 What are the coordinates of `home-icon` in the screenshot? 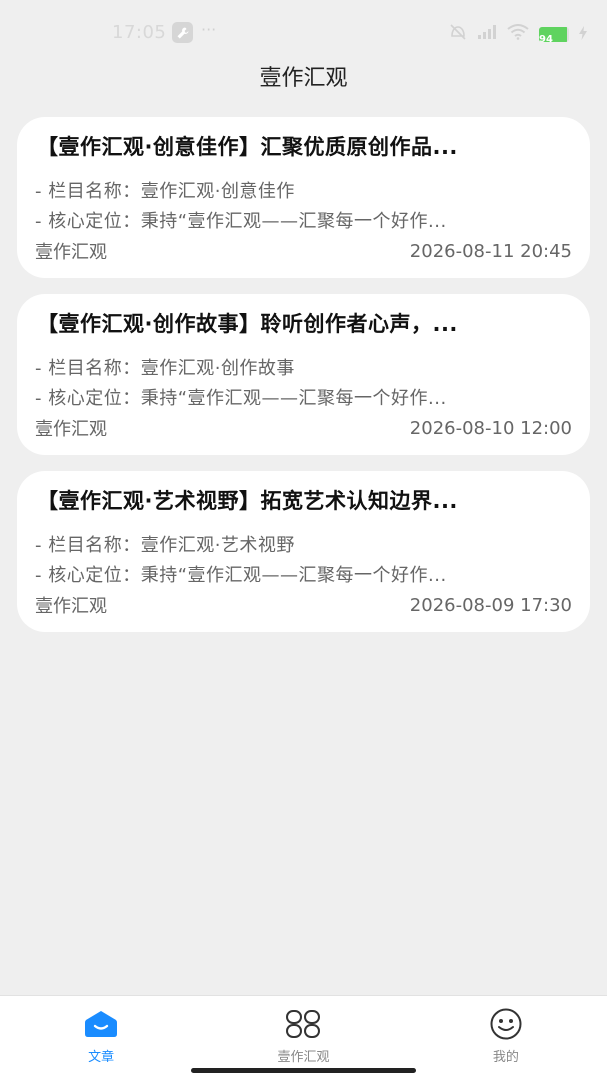 It's located at (101, 1024).